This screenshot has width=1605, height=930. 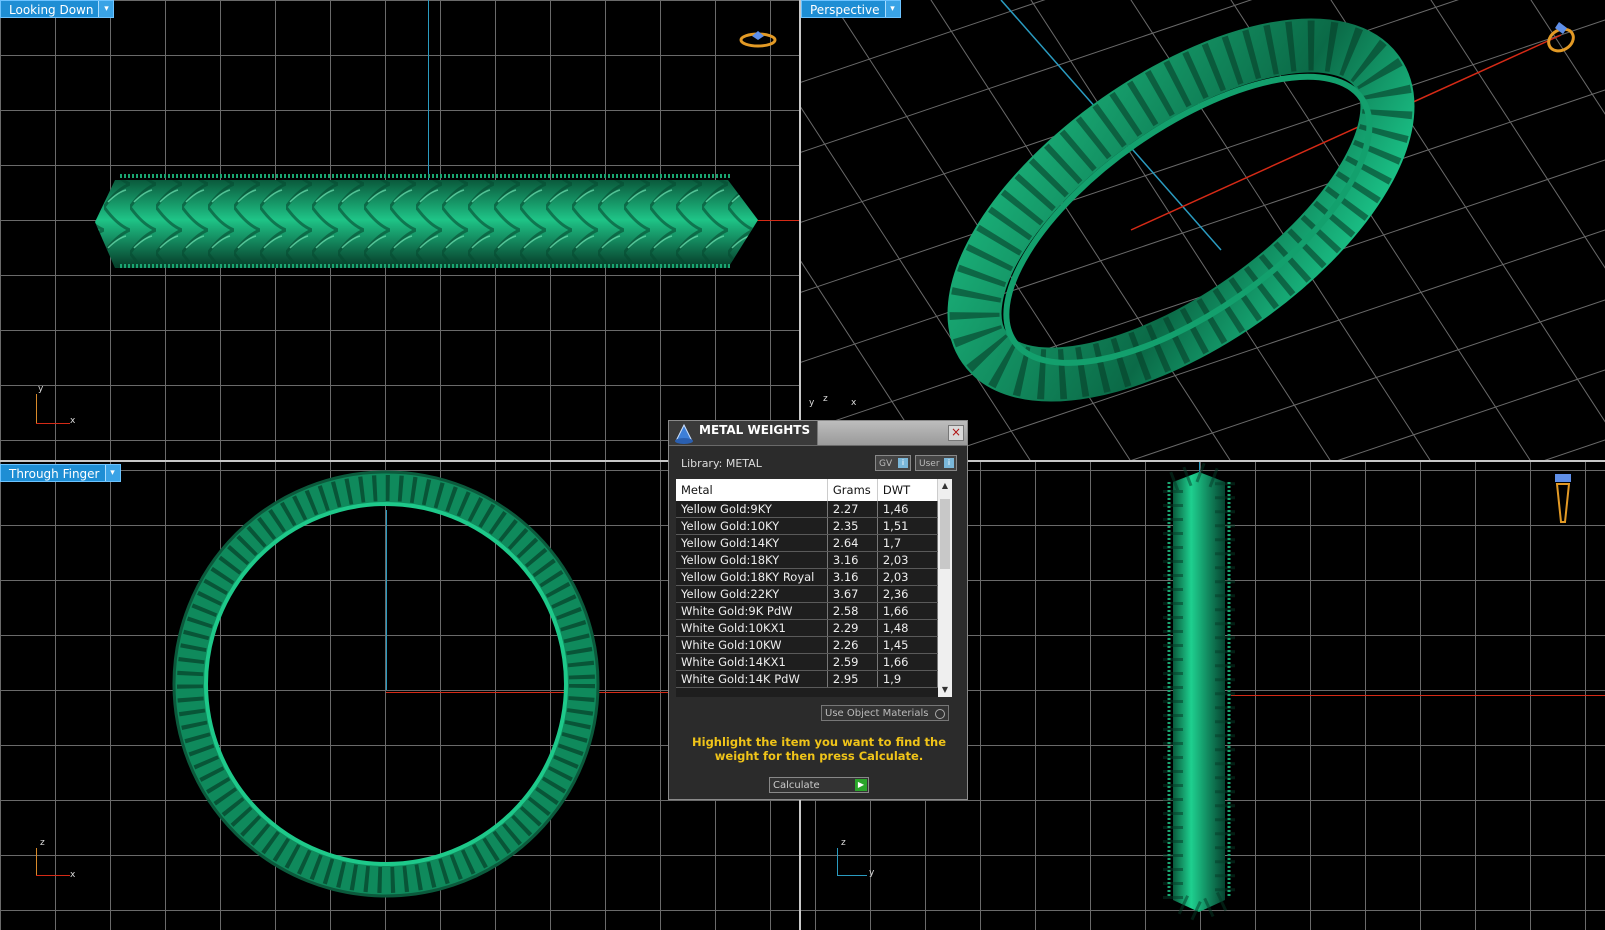 What do you see at coordinates (752, 560) in the screenshot?
I see `cell-metal: Yellow Gold:18KY` at bounding box center [752, 560].